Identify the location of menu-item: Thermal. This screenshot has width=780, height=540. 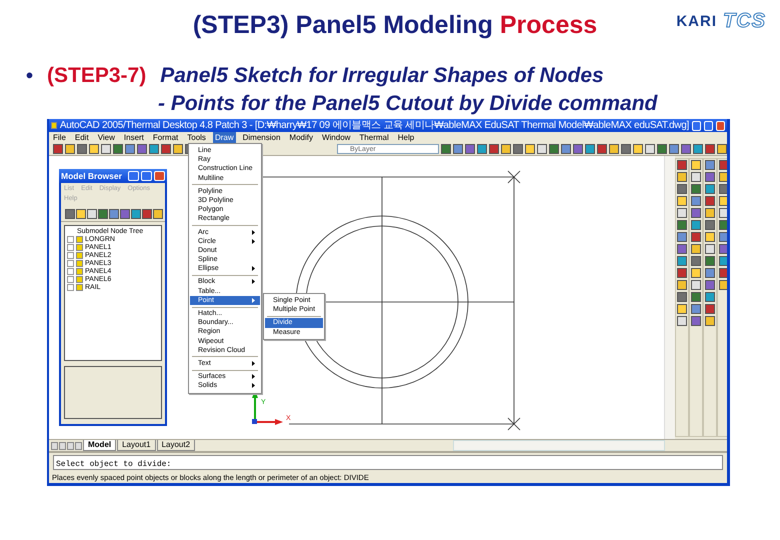
(374, 137).